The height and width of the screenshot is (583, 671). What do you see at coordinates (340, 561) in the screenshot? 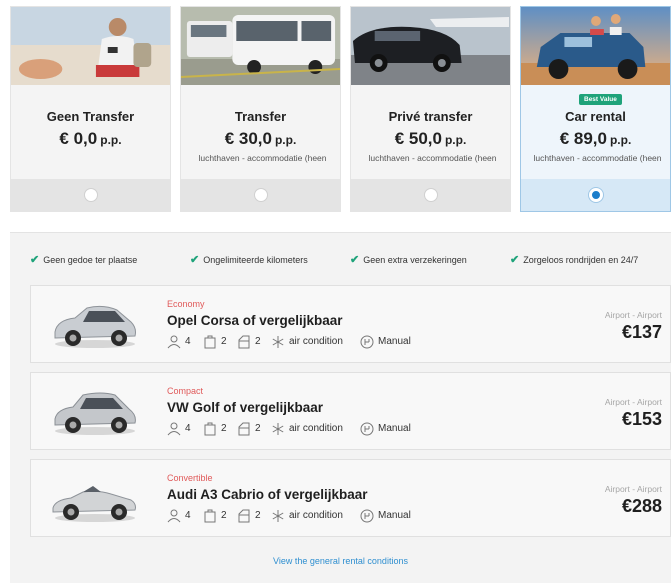
I see `rental-conditions-link: View the general rental conditions` at bounding box center [340, 561].